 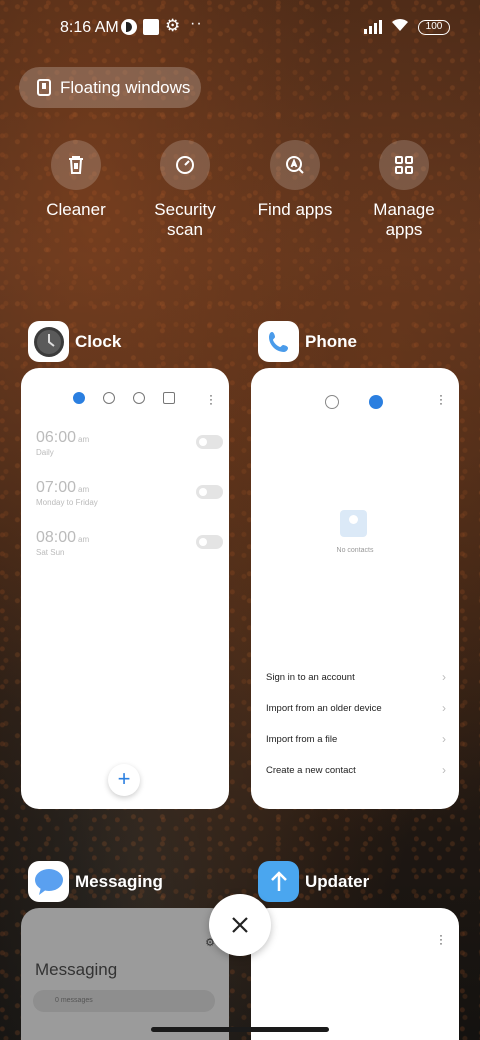 What do you see at coordinates (74, 341) in the screenshot?
I see `clock-app-header: Clock` at bounding box center [74, 341].